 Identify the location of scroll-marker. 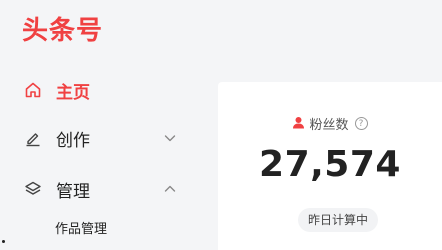
(3, 241).